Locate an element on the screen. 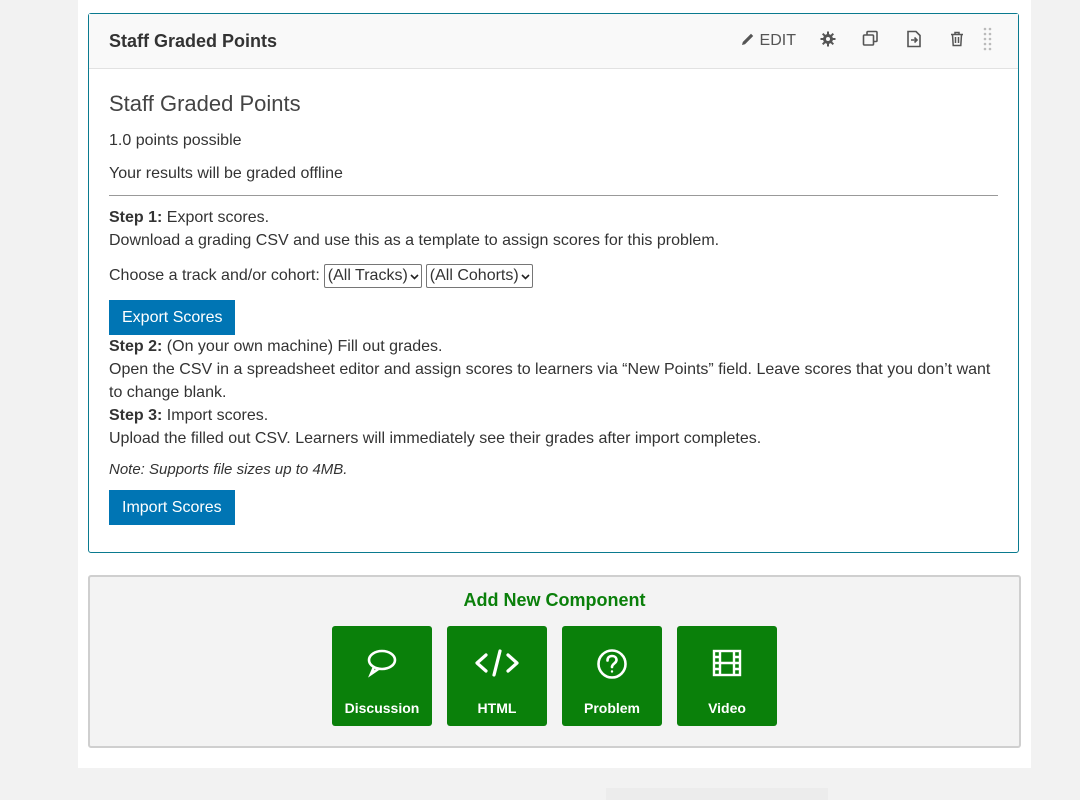 This screenshot has height=800, width=1080. cohort-select-value: (All Cohorts) is located at coordinates (474, 275).